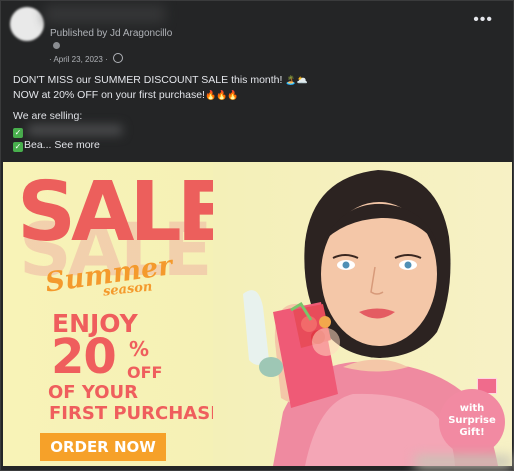 Image resolution: width=514 pixels, height=471 pixels. I want to click on fire-emoji: 🔥🔥🔥, so click(221, 94).